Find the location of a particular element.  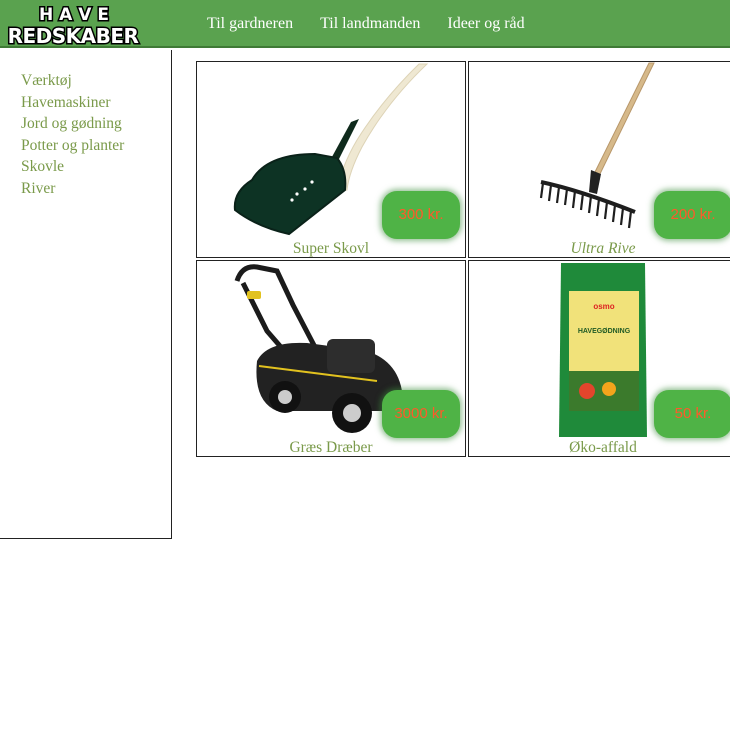

product-name: Græs Dræber is located at coordinates (331, 447).